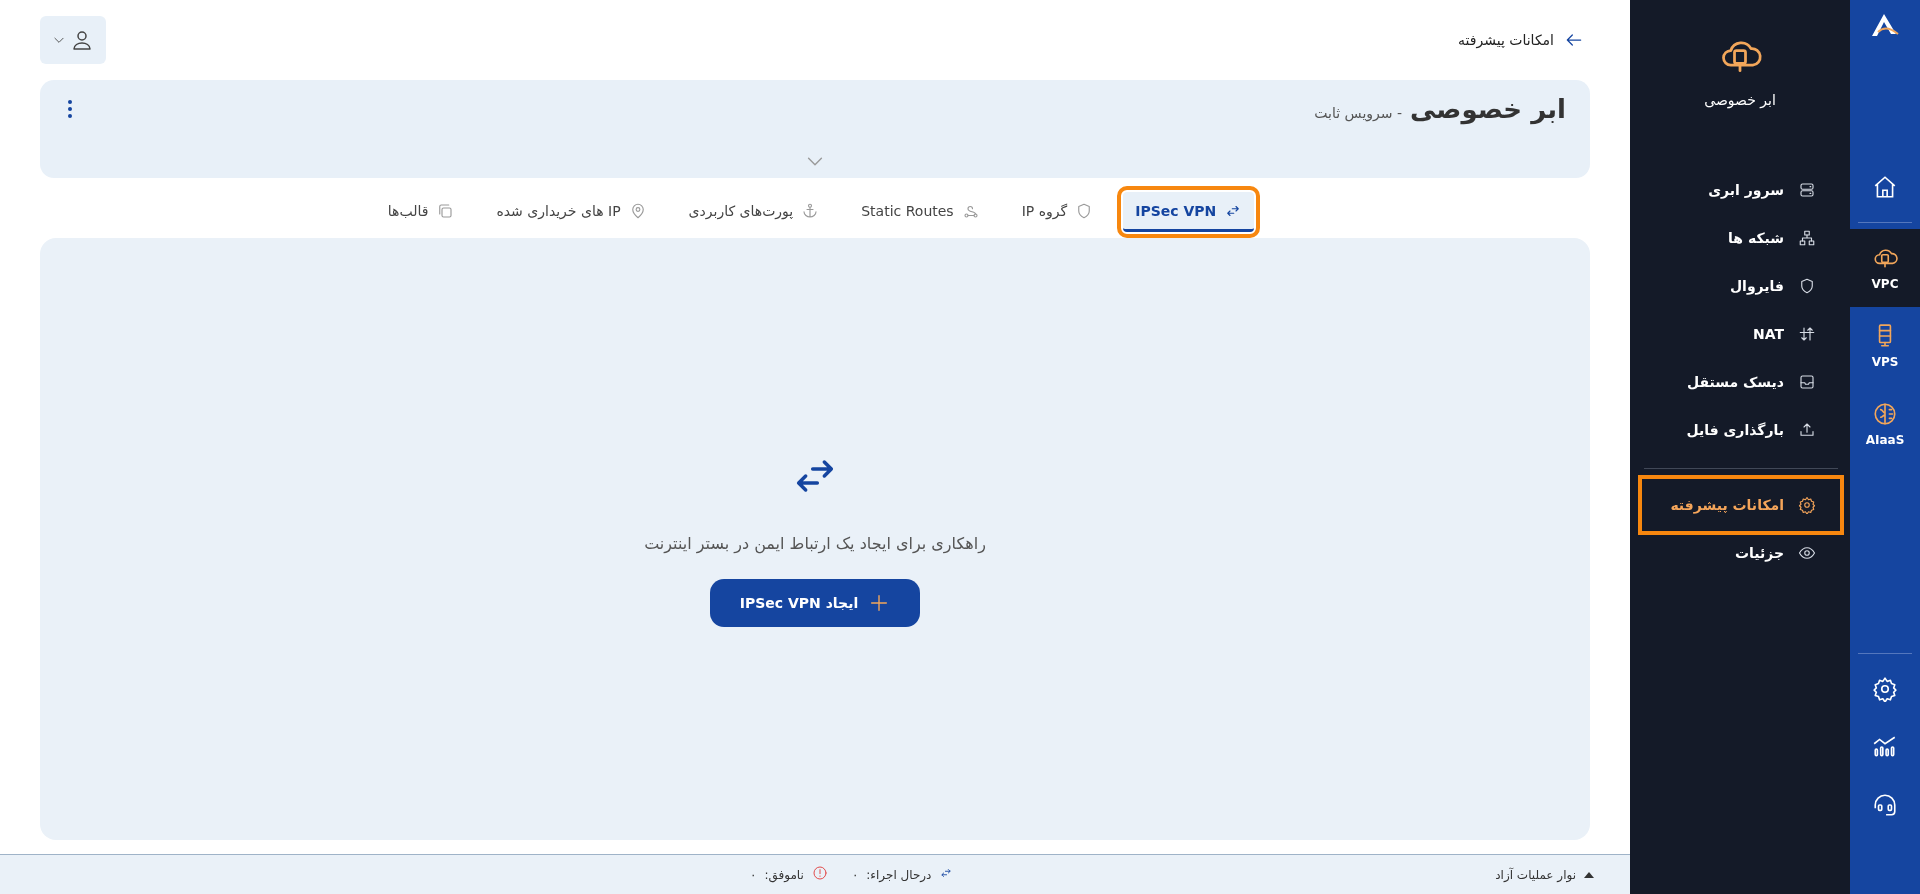  What do you see at coordinates (753, 874) in the screenshot?
I see `failed-count: ۰` at bounding box center [753, 874].